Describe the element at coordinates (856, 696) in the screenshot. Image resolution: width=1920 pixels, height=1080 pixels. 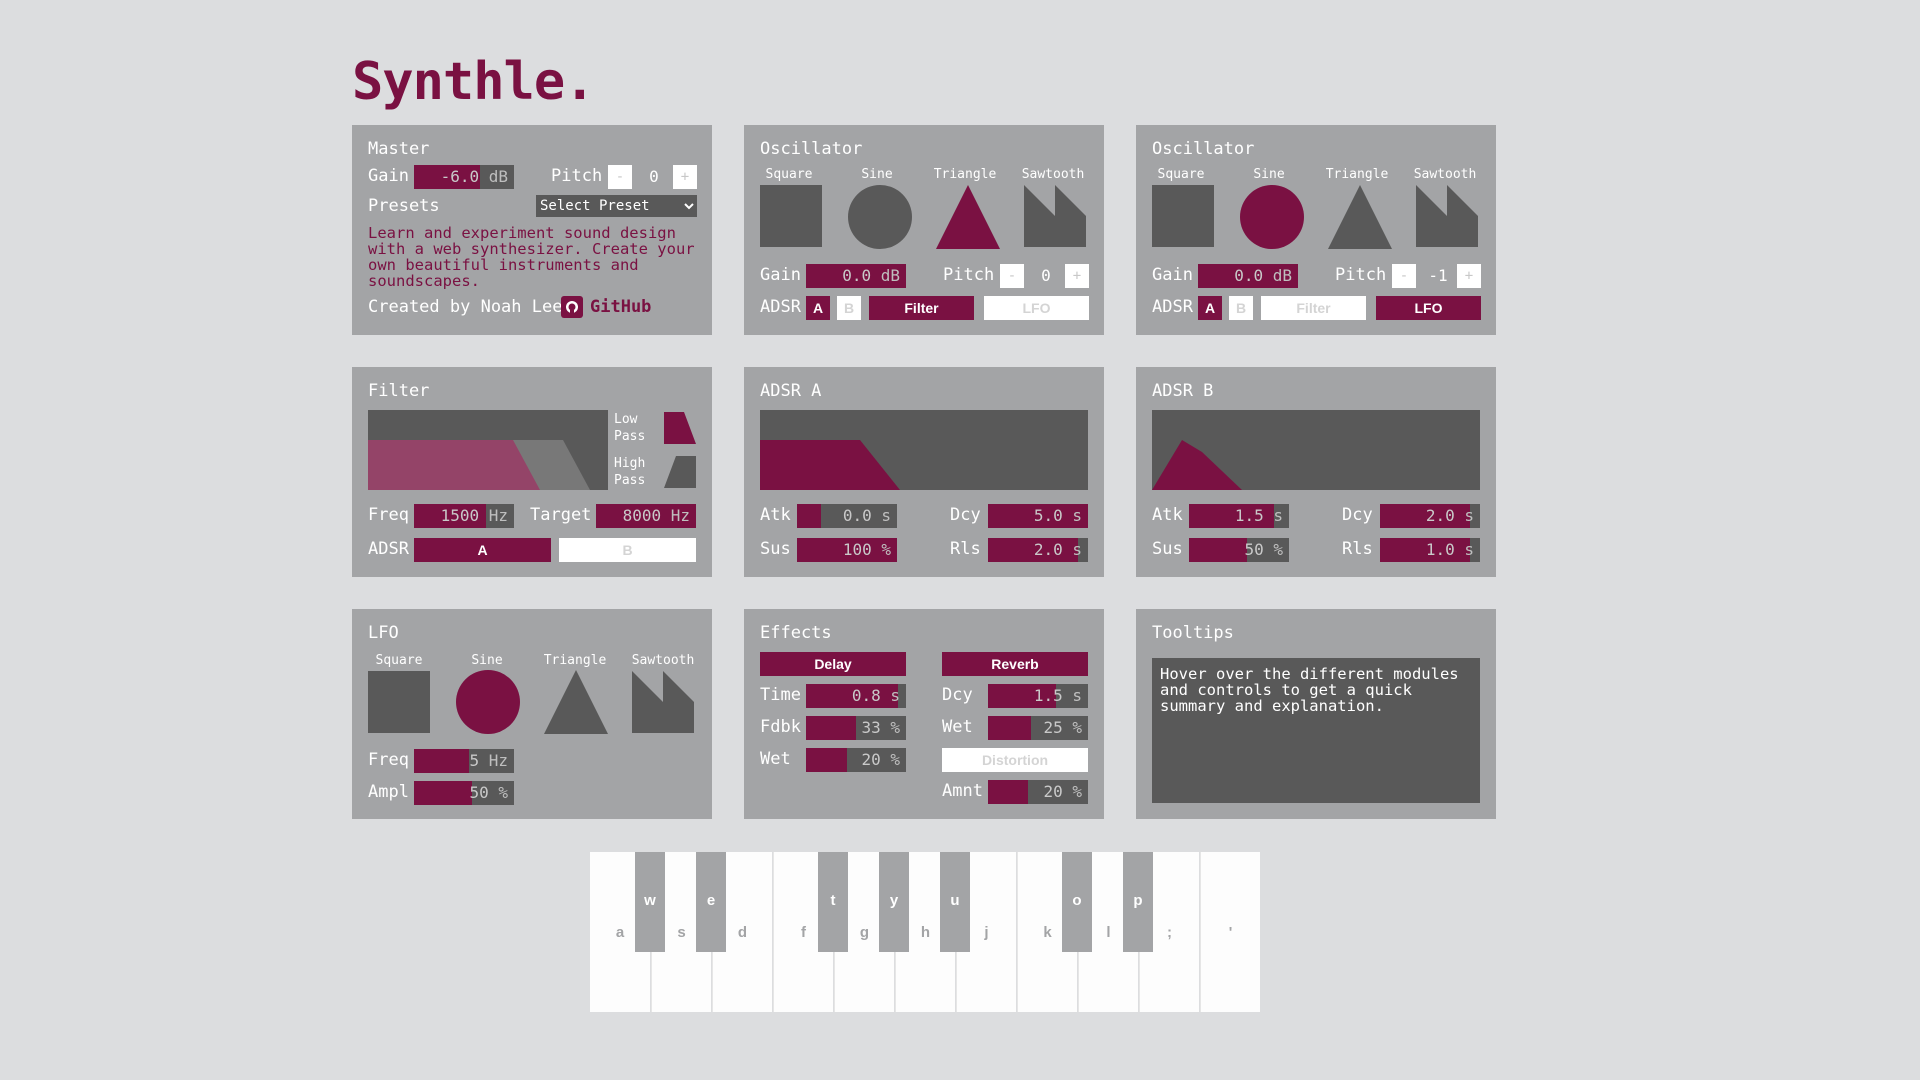
I see `delay-time-slider: 0.8 s` at that location.